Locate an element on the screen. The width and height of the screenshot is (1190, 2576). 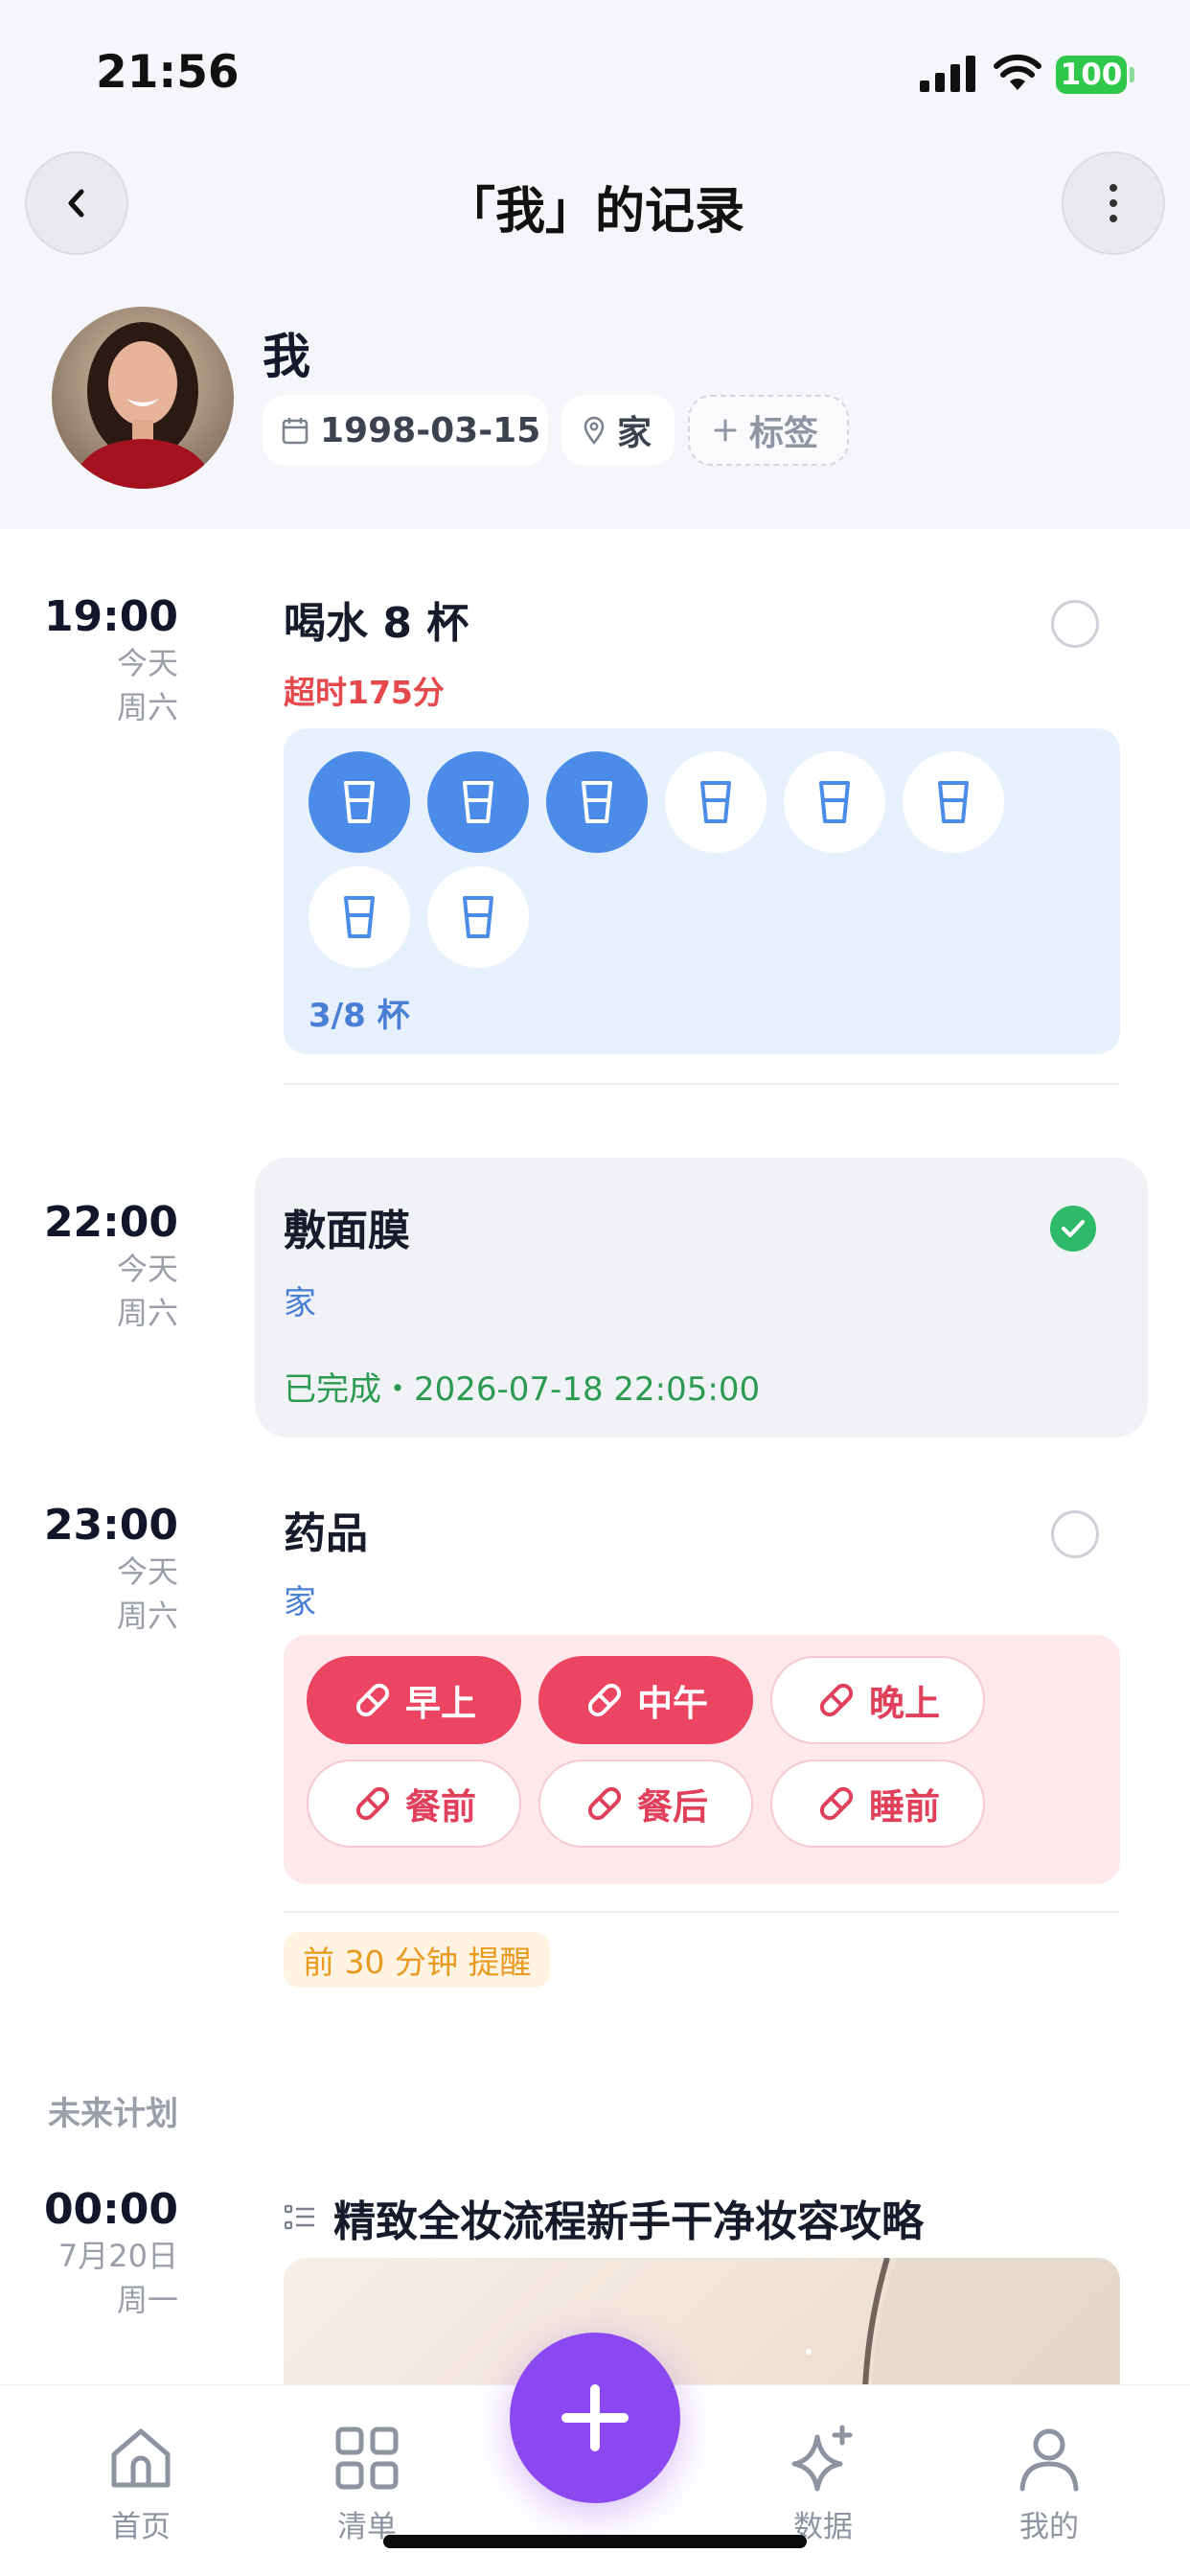
task-time-column: 22:00 今天 周六 is located at coordinates (89, 1266).